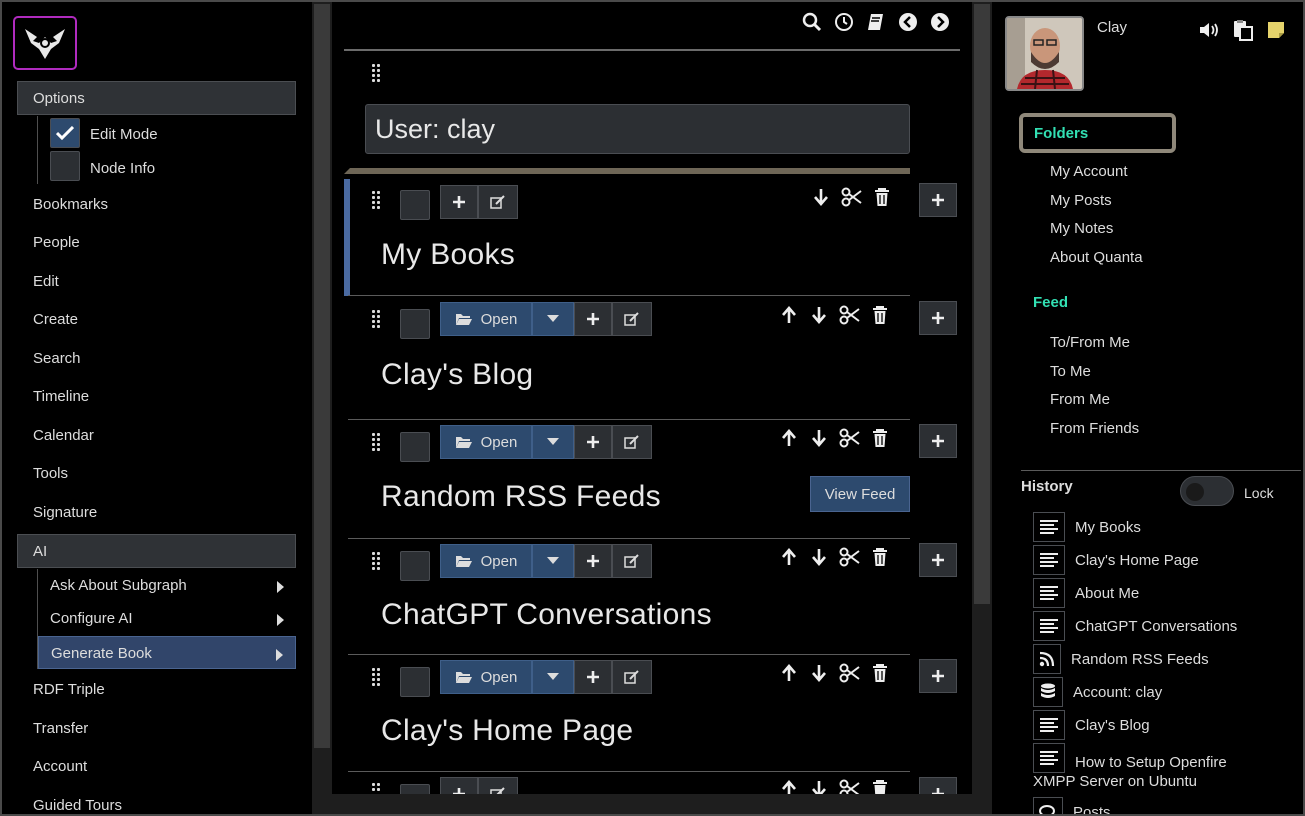  I want to click on history-item: Random RSS Feeds, so click(1121, 659).